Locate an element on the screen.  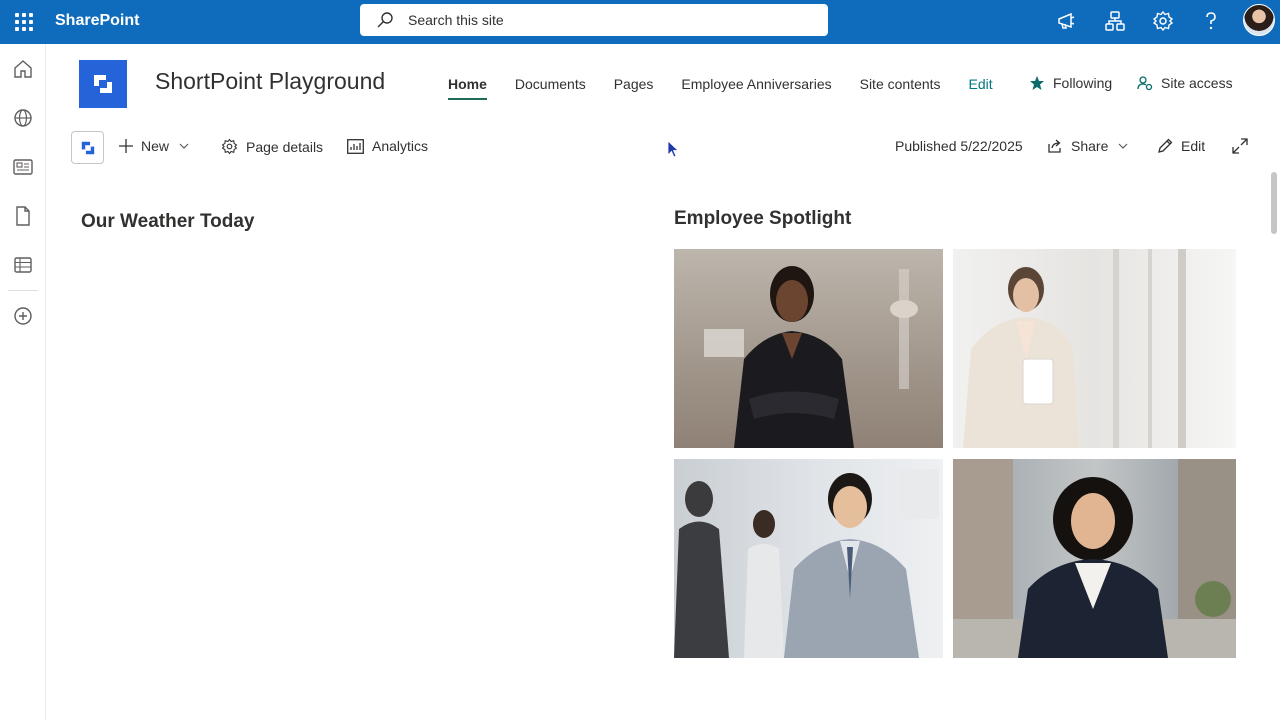
shortpoint-button is located at coordinates (87, 147).